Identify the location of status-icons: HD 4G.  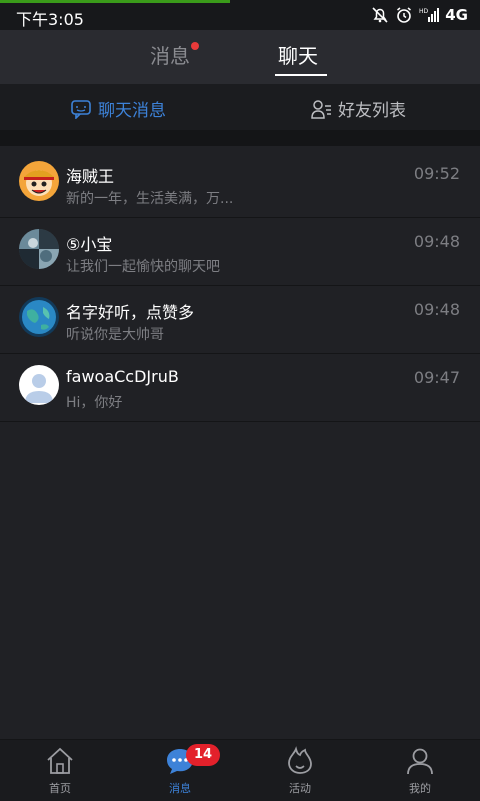
(419, 15).